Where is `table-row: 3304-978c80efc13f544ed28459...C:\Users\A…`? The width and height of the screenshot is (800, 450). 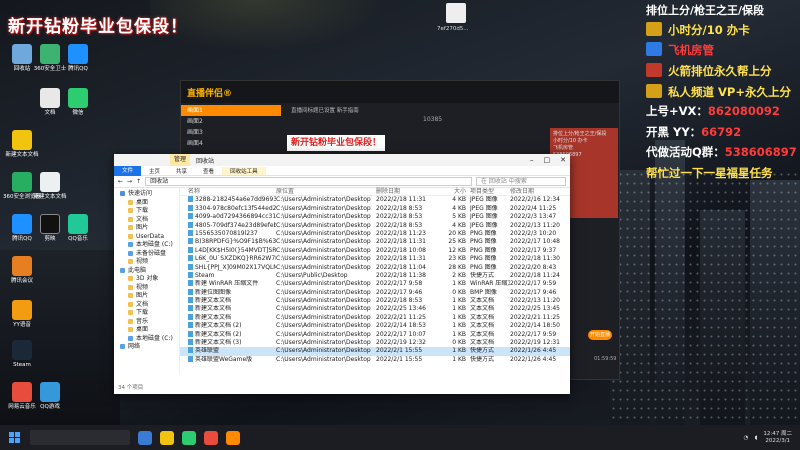
table-row: 3304-978c80efc13f544ed28459...C:\Users\A… is located at coordinates (375, 208).